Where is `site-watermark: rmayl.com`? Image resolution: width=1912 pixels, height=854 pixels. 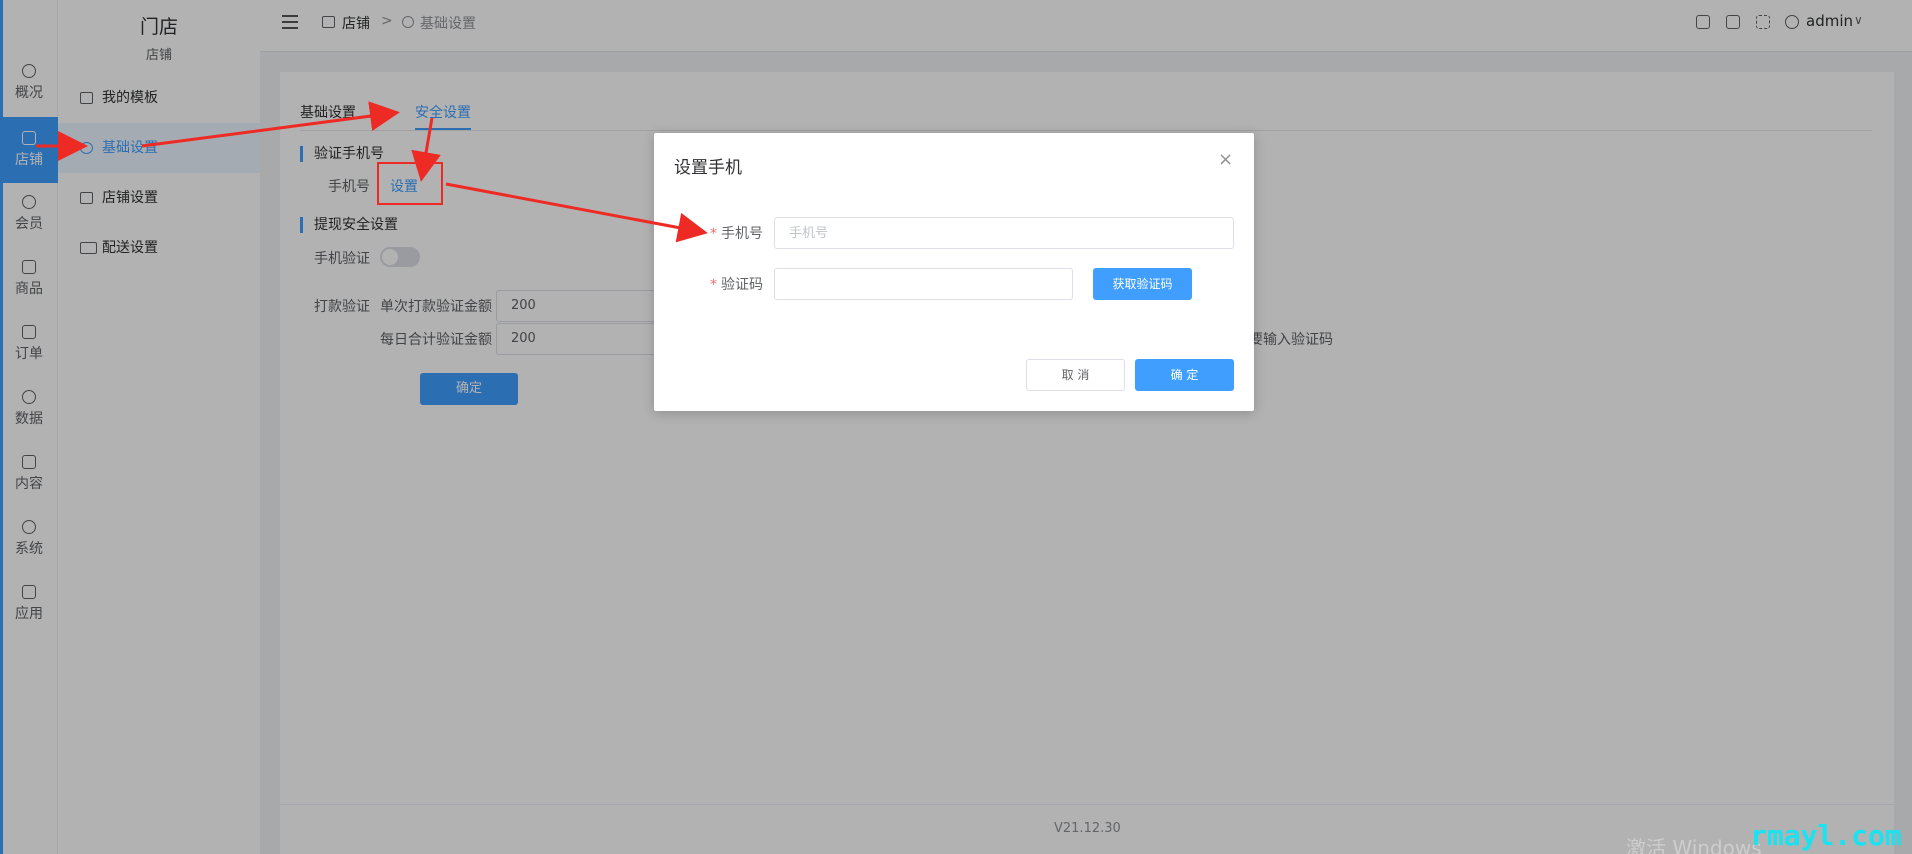
site-watermark: rmayl.com is located at coordinates (1826, 835).